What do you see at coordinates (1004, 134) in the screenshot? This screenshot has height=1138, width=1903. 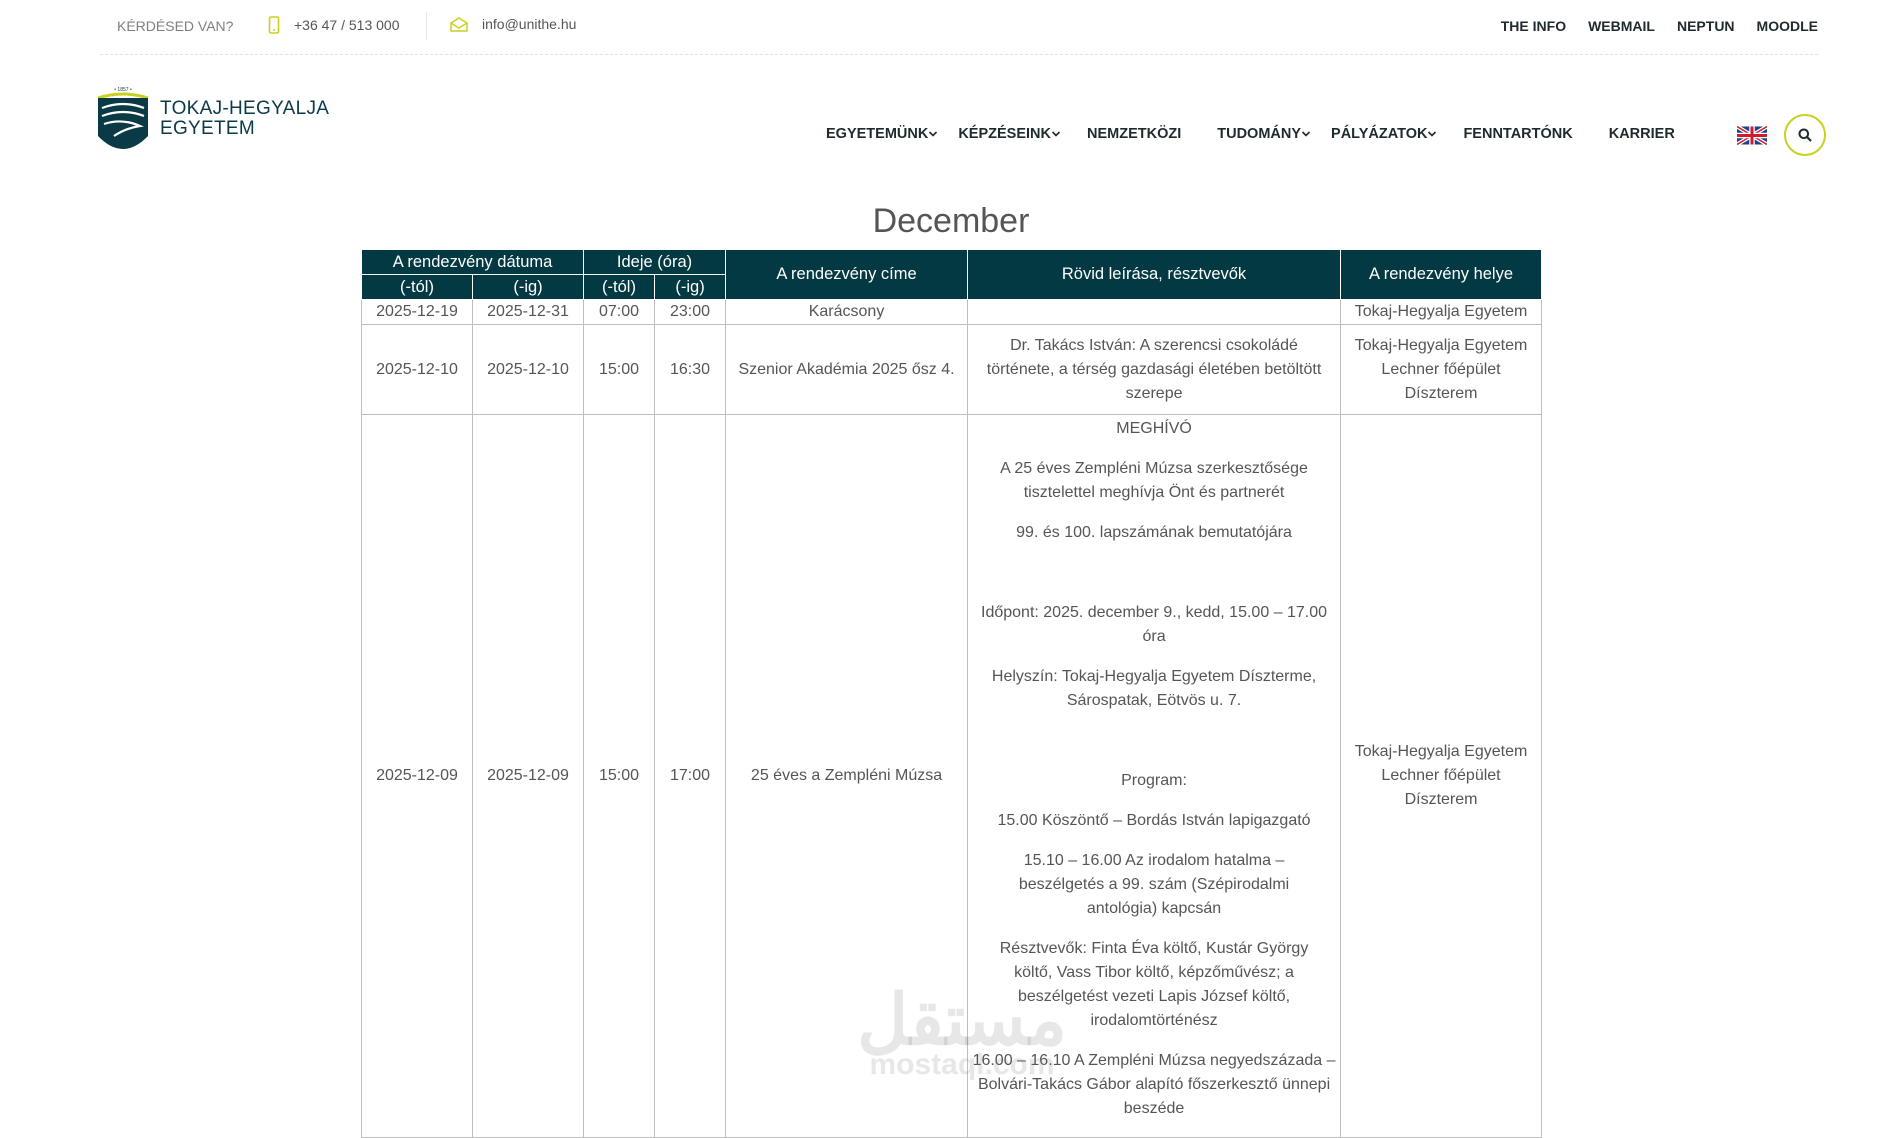 I see `nav-label: KÉPZÉSEINK` at bounding box center [1004, 134].